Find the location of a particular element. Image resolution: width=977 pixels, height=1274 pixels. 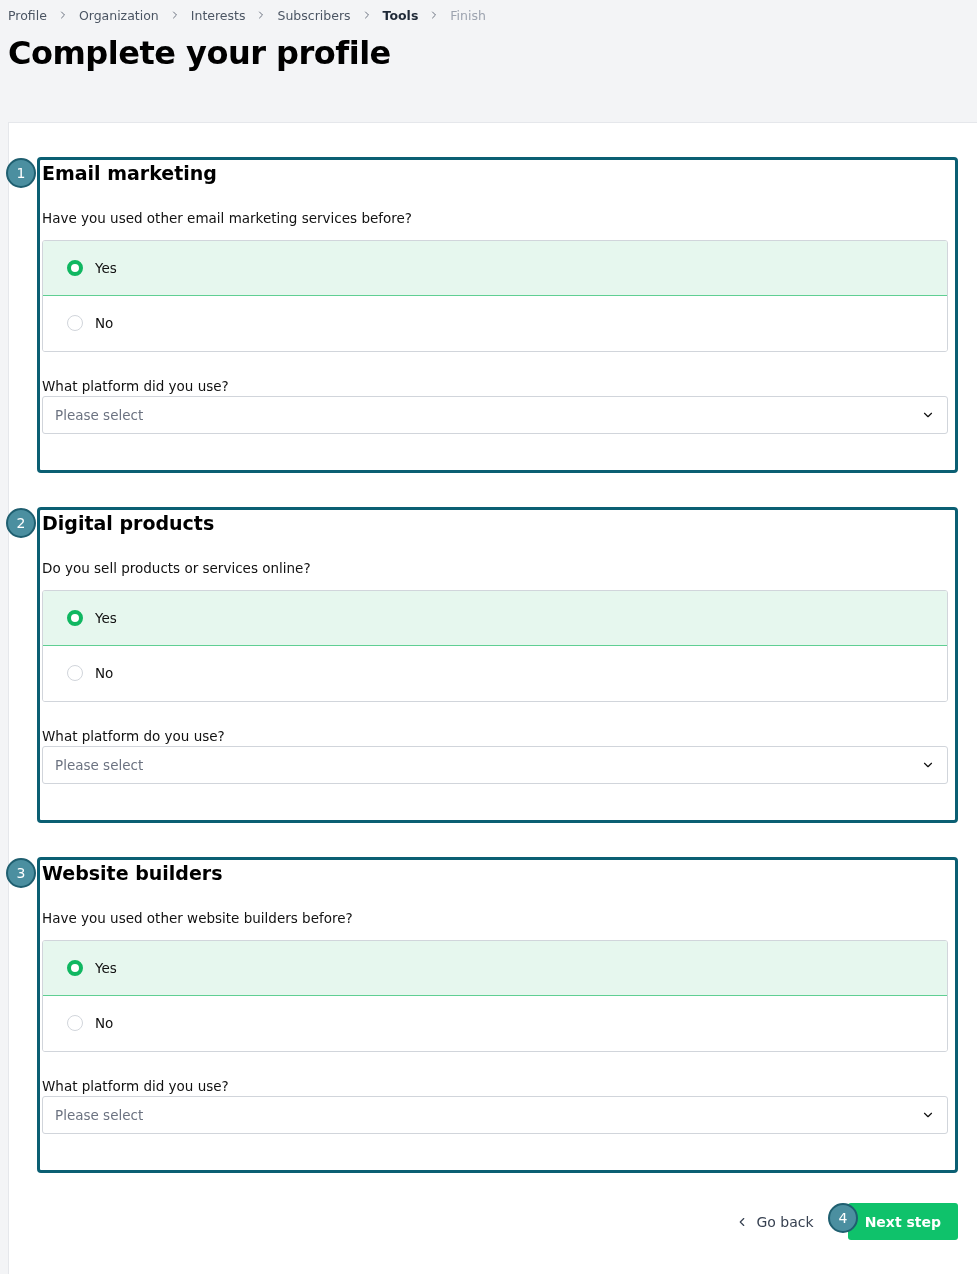

back-label: Go back is located at coordinates (785, 1221).